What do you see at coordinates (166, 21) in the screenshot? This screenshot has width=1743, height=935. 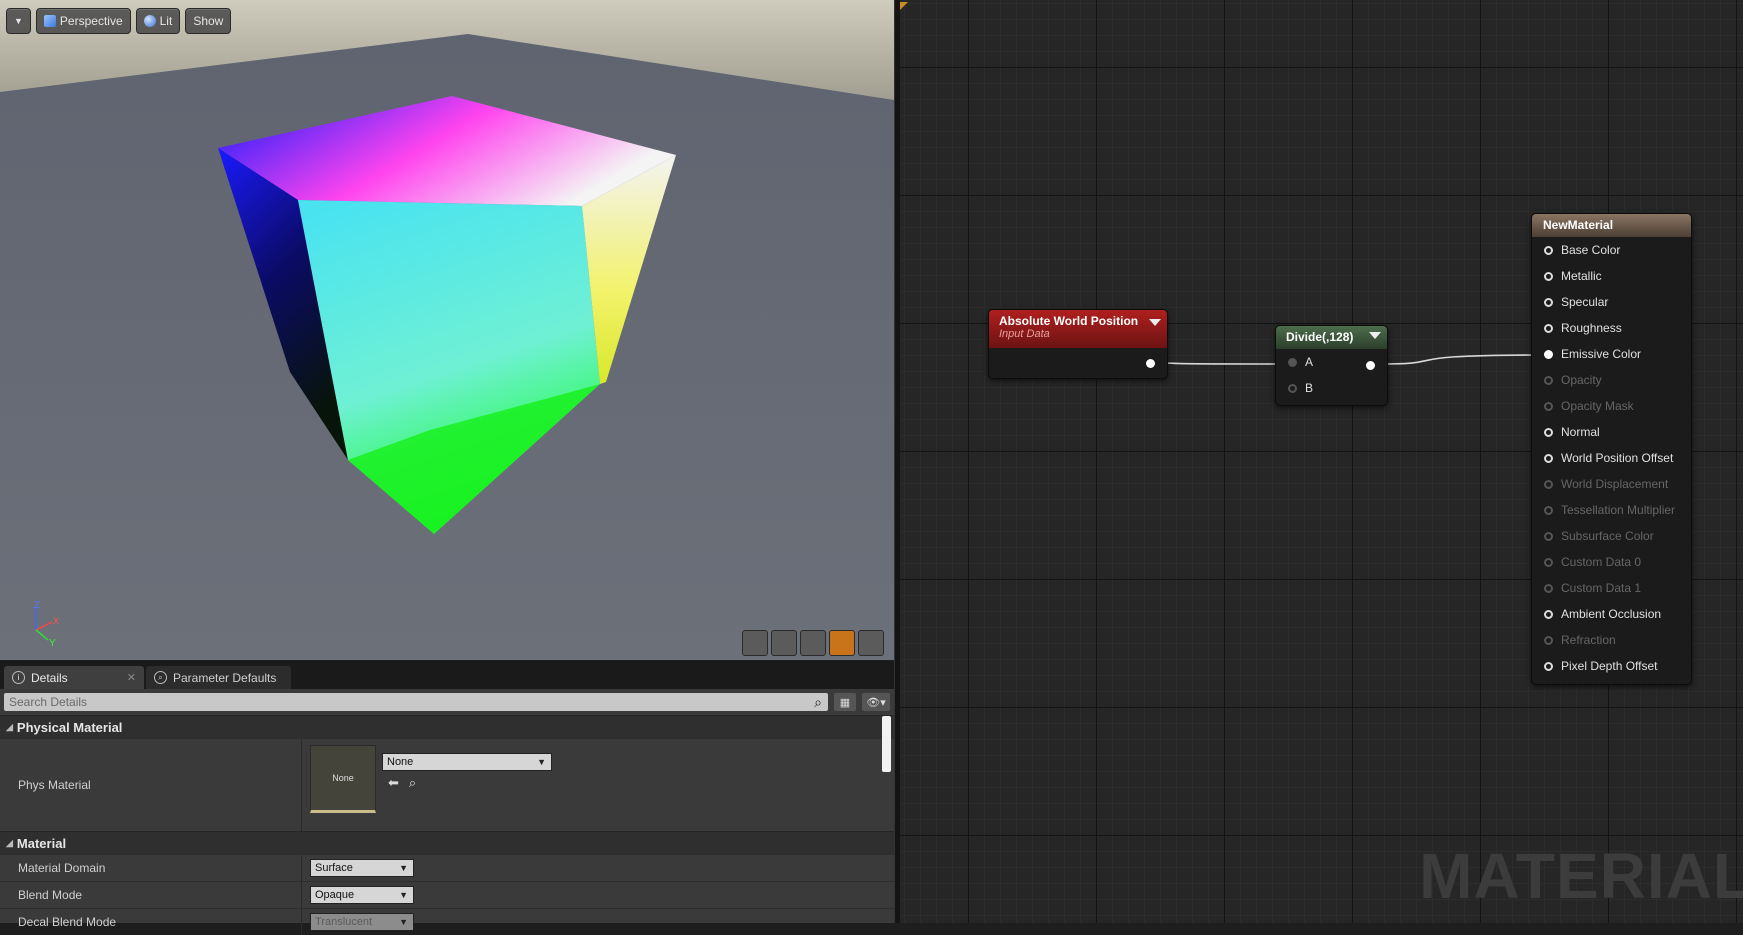 I see `lit-label: Lit` at bounding box center [166, 21].